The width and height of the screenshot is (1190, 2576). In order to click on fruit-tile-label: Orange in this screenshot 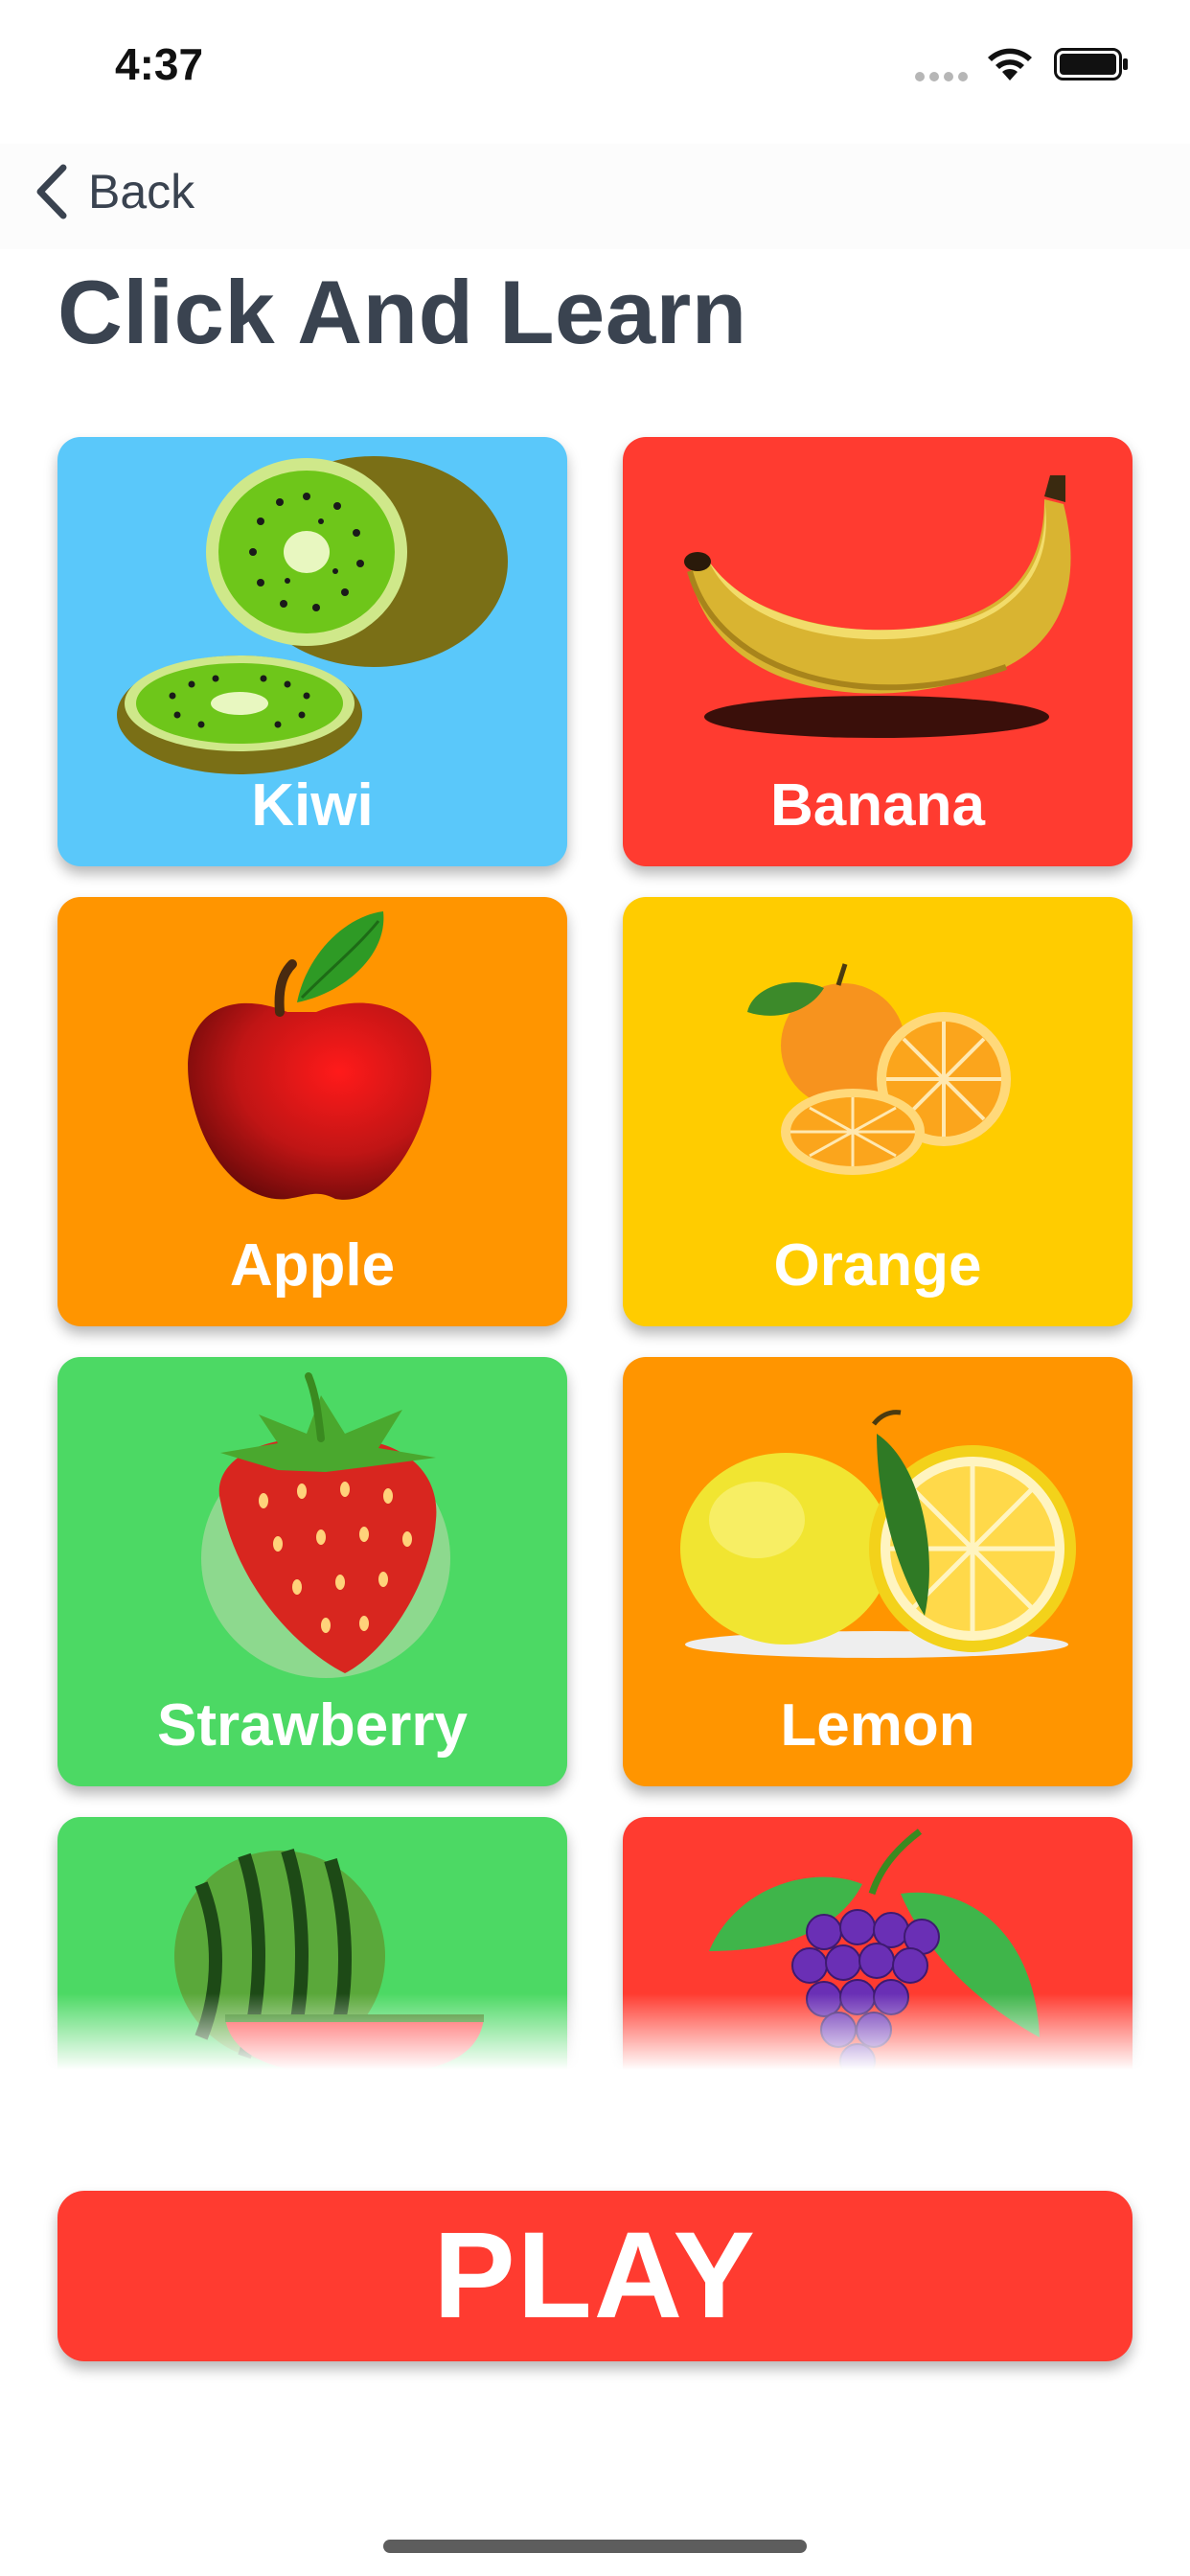, I will do `click(878, 1265)`.